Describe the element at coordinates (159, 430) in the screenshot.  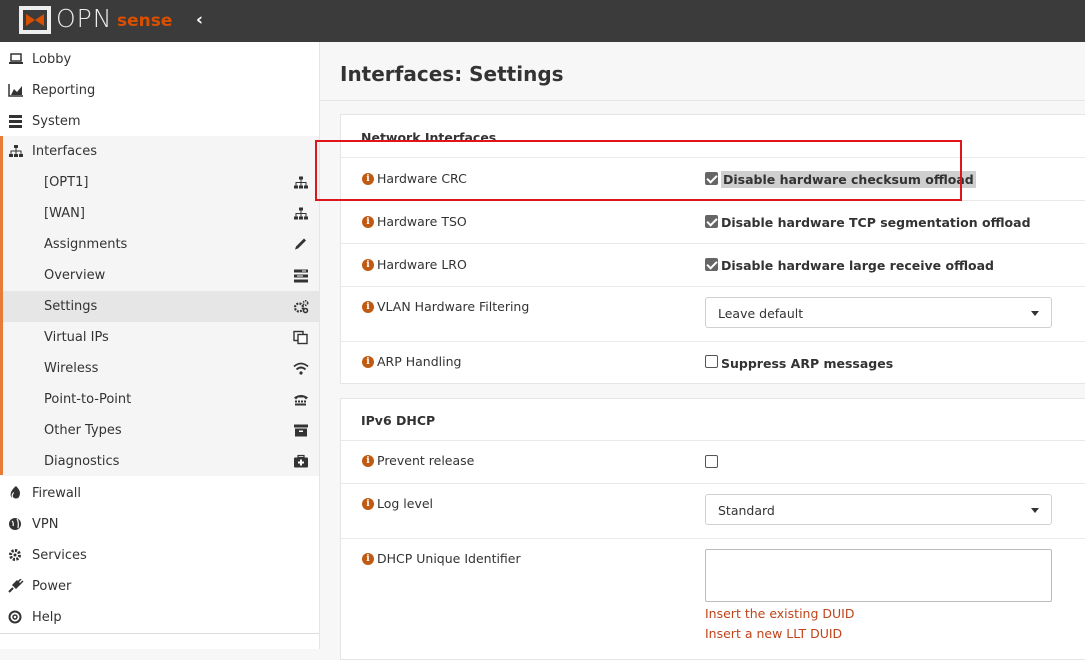
I see `sidebar-item-other-types: Other Types` at that location.